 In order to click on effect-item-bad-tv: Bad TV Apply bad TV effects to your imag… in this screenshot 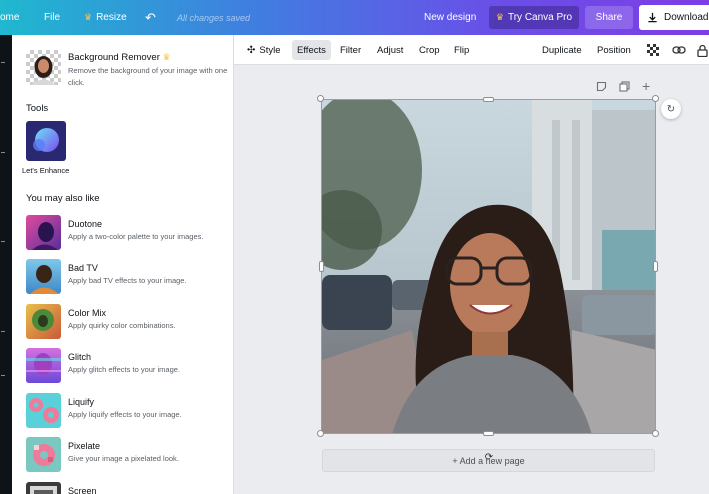, I will do `click(126, 277)`.